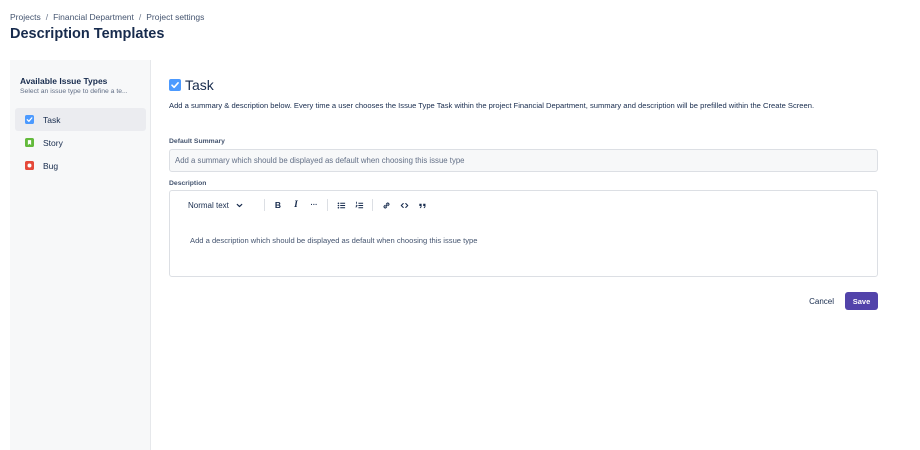 Image resolution: width=920 pixels, height=450 pixels. I want to click on issue-type-title: Task, so click(199, 85).